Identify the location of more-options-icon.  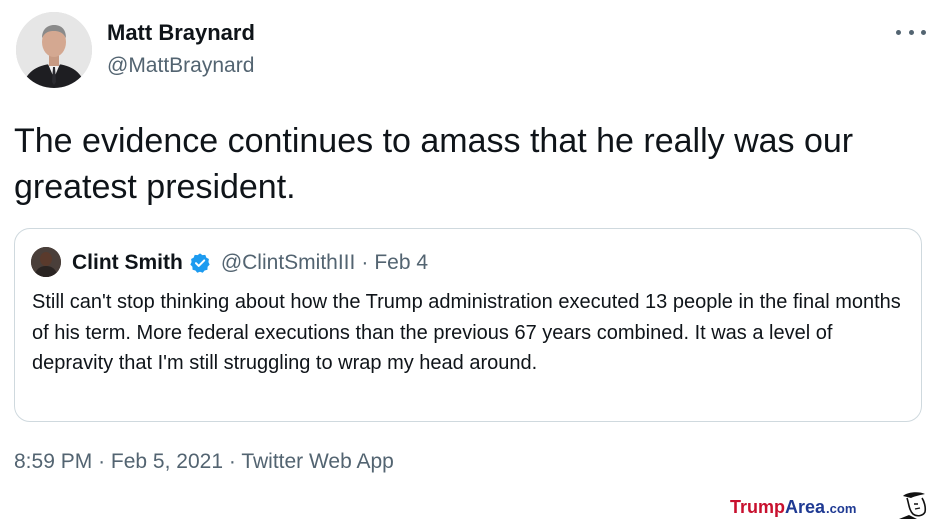
(911, 32).